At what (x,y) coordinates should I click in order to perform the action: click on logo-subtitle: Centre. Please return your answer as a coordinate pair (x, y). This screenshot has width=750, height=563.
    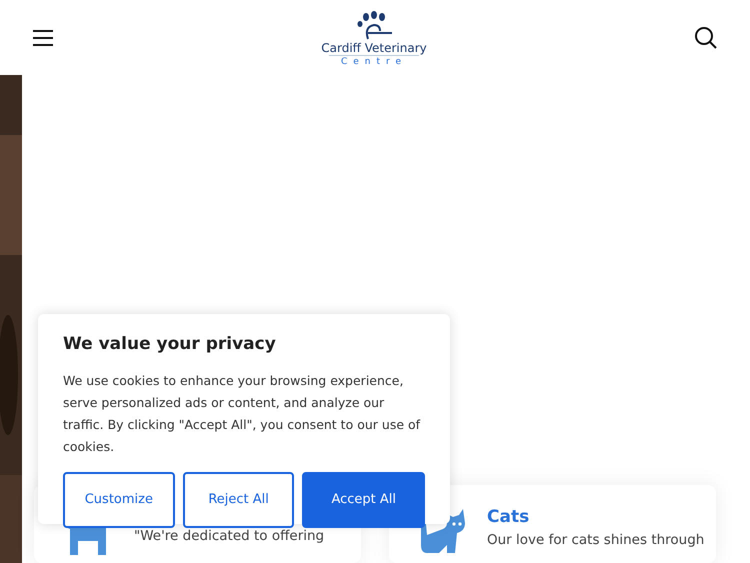
    Looking at the image, I should click on (374, 61).